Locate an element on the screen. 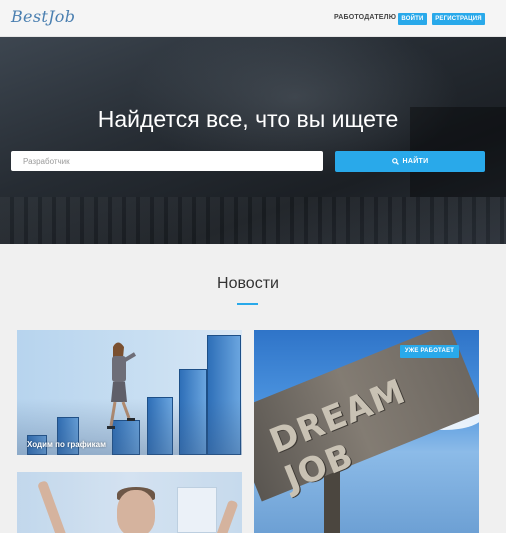 The image size is (506, 533). news-card-happy-worker is located at coordinates (129, 502).